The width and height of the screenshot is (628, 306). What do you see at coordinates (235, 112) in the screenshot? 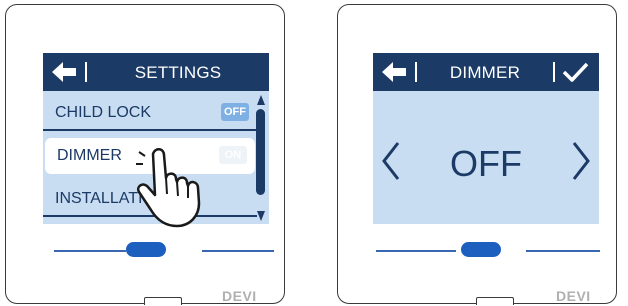
I see `child-lock-toggle: OFF` at bounding box center [235, 112].